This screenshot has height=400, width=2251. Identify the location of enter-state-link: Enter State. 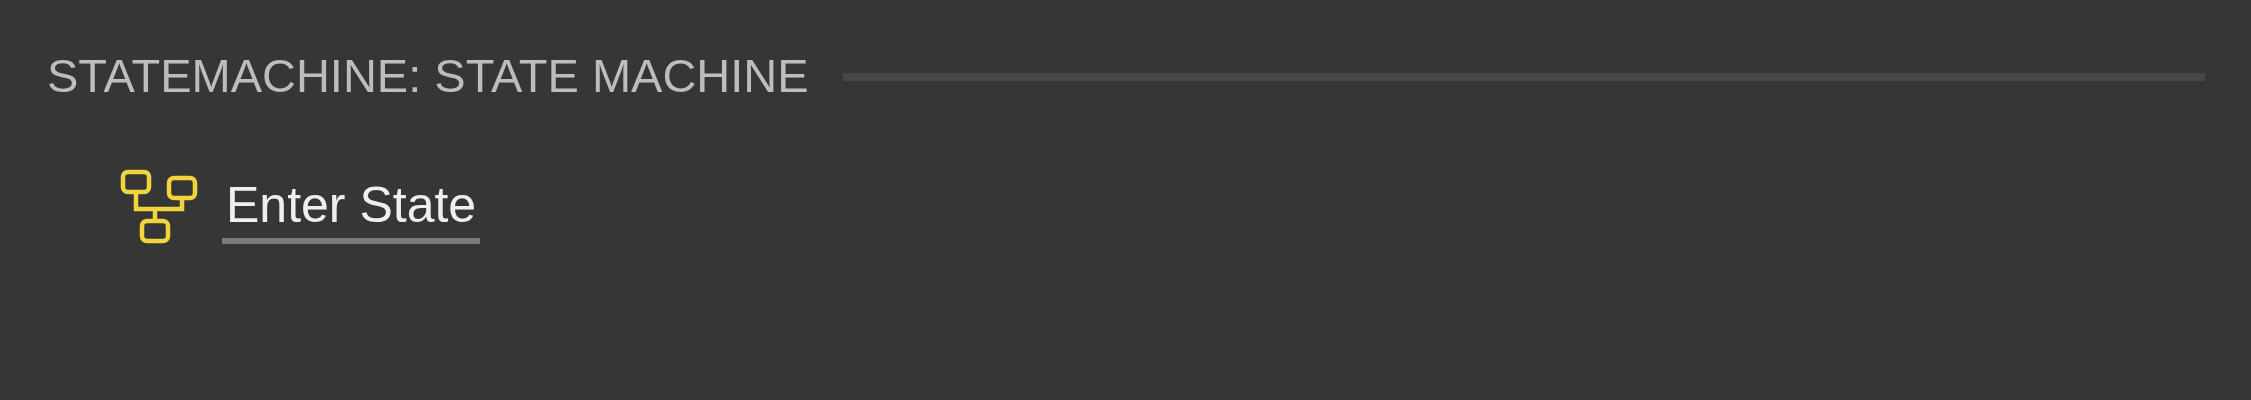
(351, 210).